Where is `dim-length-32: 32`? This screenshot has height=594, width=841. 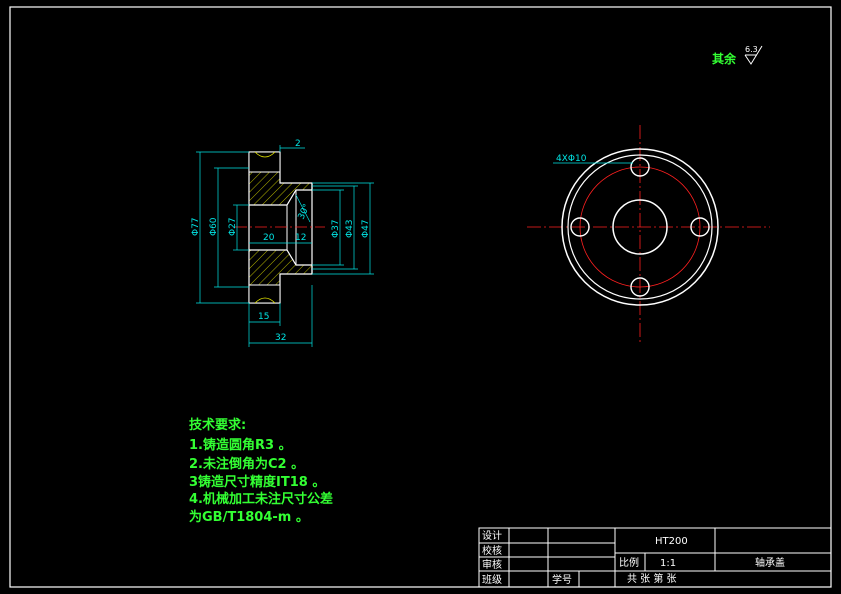 dim-length-32: 32 is located at coordinates (280, 338).